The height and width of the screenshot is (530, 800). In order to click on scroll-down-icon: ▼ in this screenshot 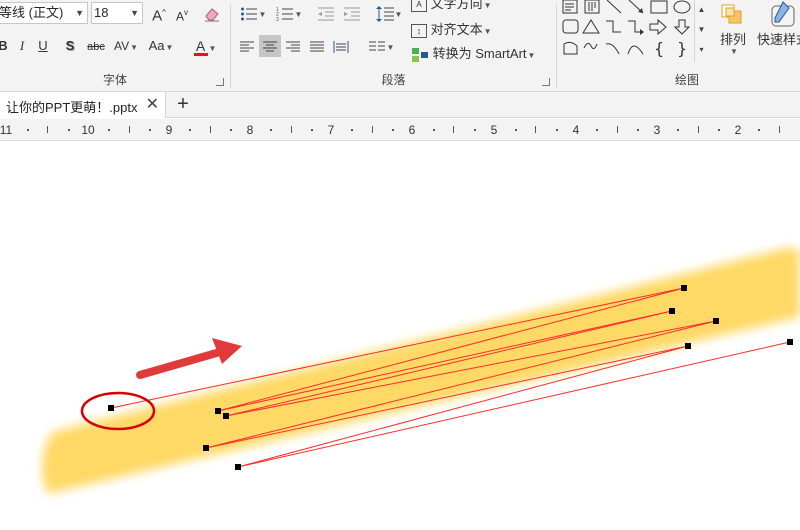, I will do `click(701, 30)`.